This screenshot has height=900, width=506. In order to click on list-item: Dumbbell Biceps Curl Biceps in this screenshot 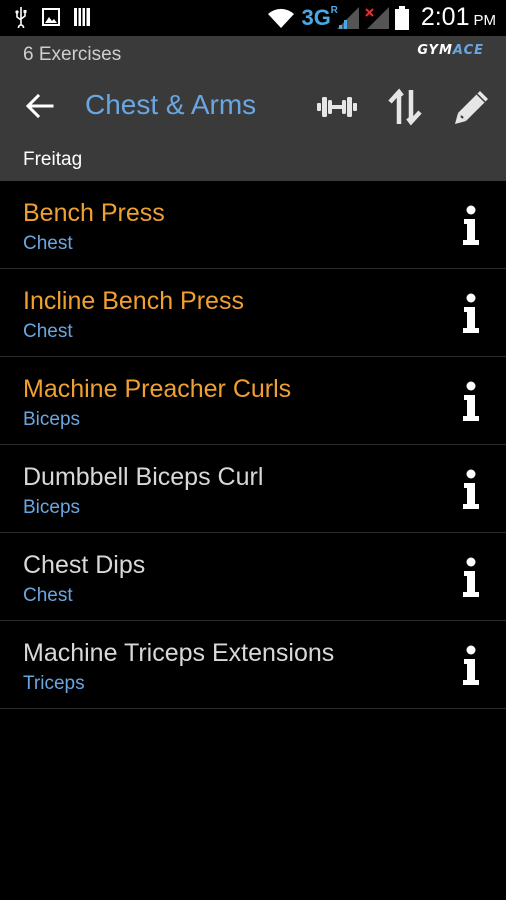, I will do `click(253, 489)`.